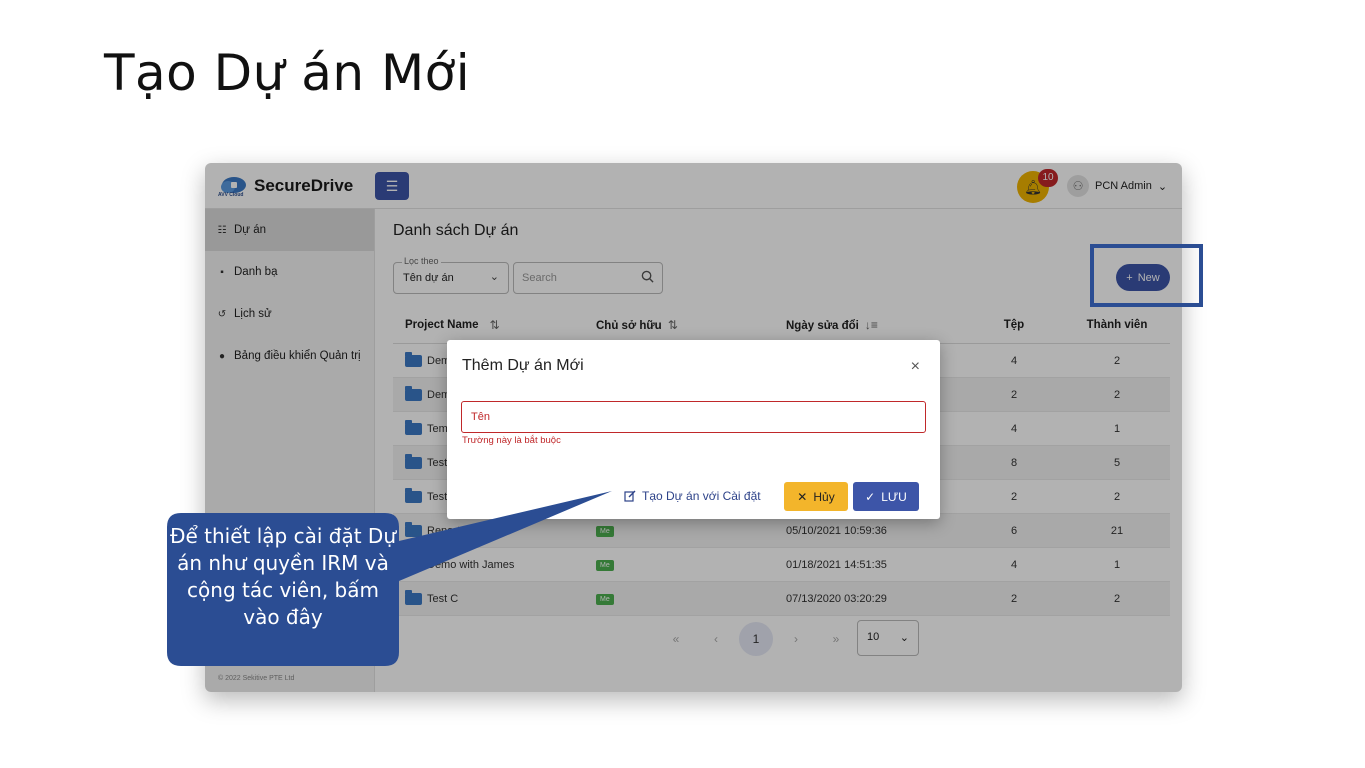  Describe the element at coordinates (630, 496) in the screenshot. I see `edit-icon` at that location.